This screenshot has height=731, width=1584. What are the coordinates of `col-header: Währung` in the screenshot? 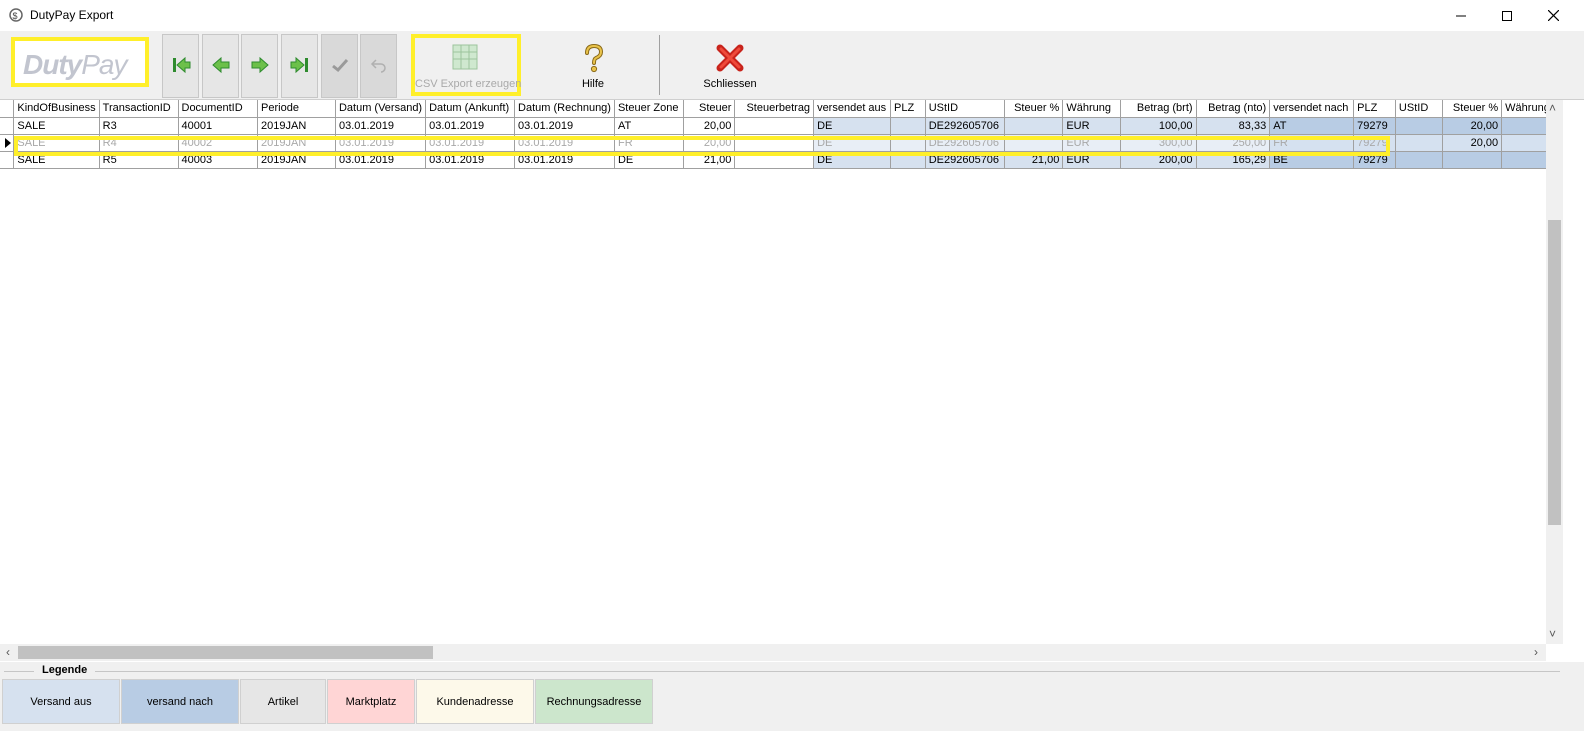 It's located at (1092, 109).